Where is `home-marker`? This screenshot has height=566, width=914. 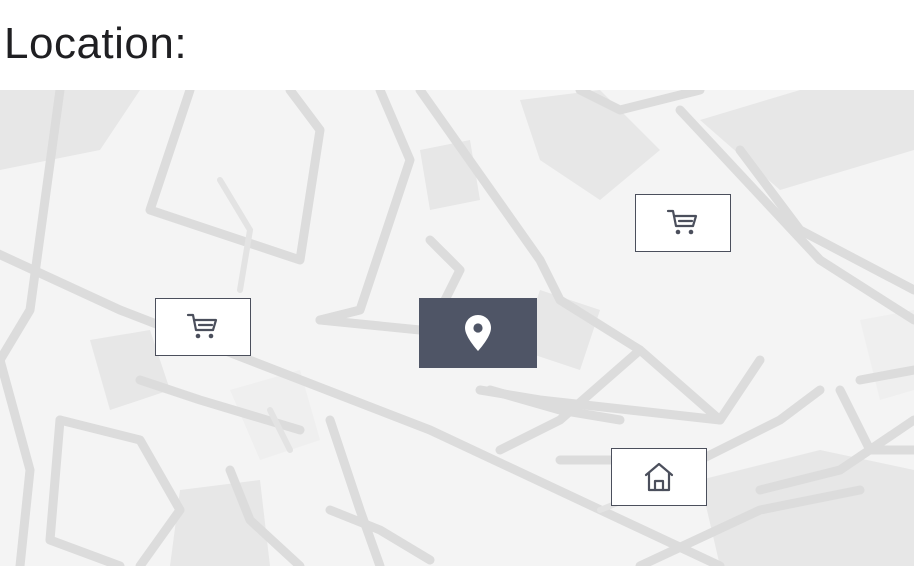
home-marker is located at coordinates (659, 477).